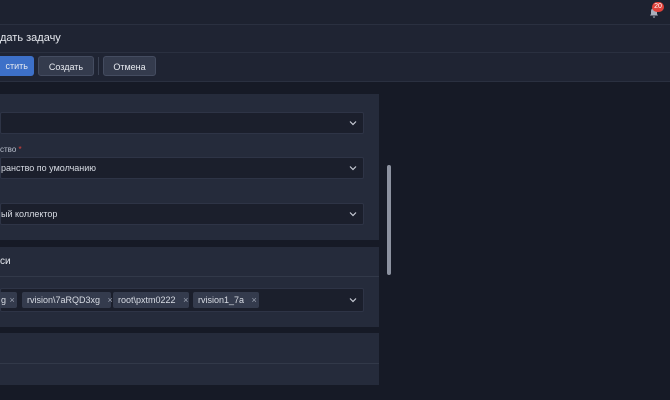 The height and width of the screenshot is (400, 670). Describe the element at coordinates (182, 214) in the screenshot. I see `collector-select: ый коллектор` at that location.